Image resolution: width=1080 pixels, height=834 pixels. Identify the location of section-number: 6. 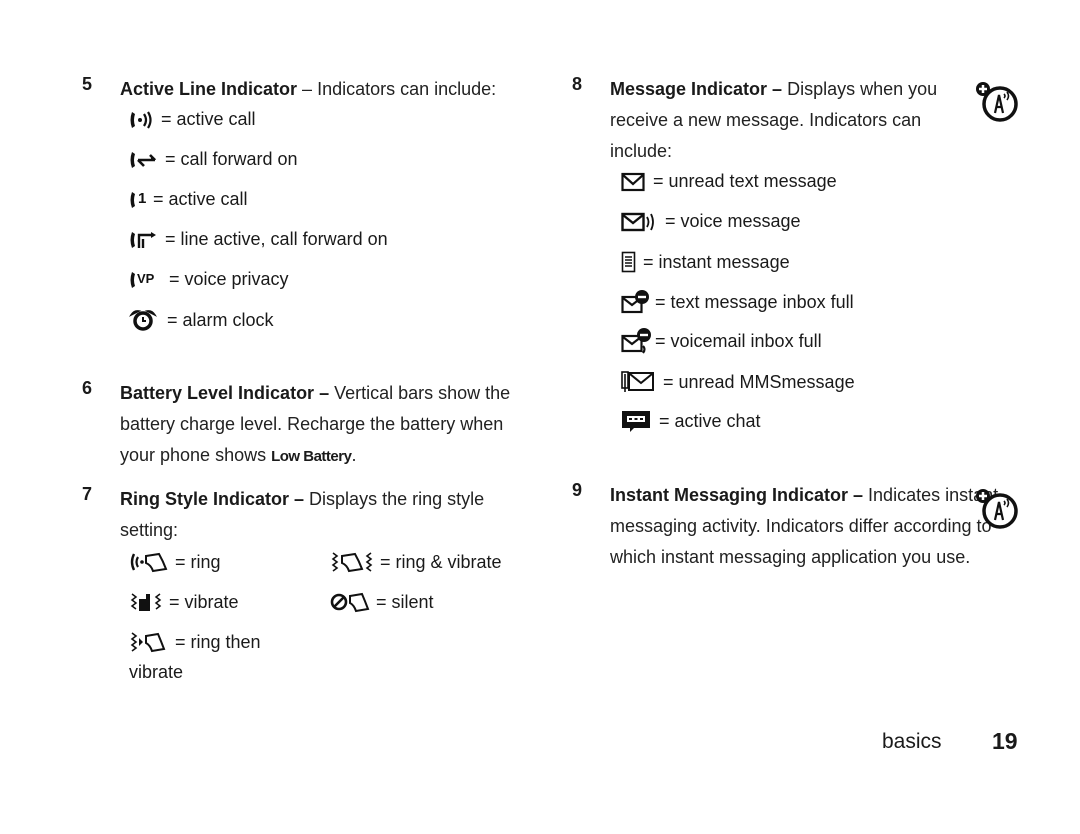
(87, 388).